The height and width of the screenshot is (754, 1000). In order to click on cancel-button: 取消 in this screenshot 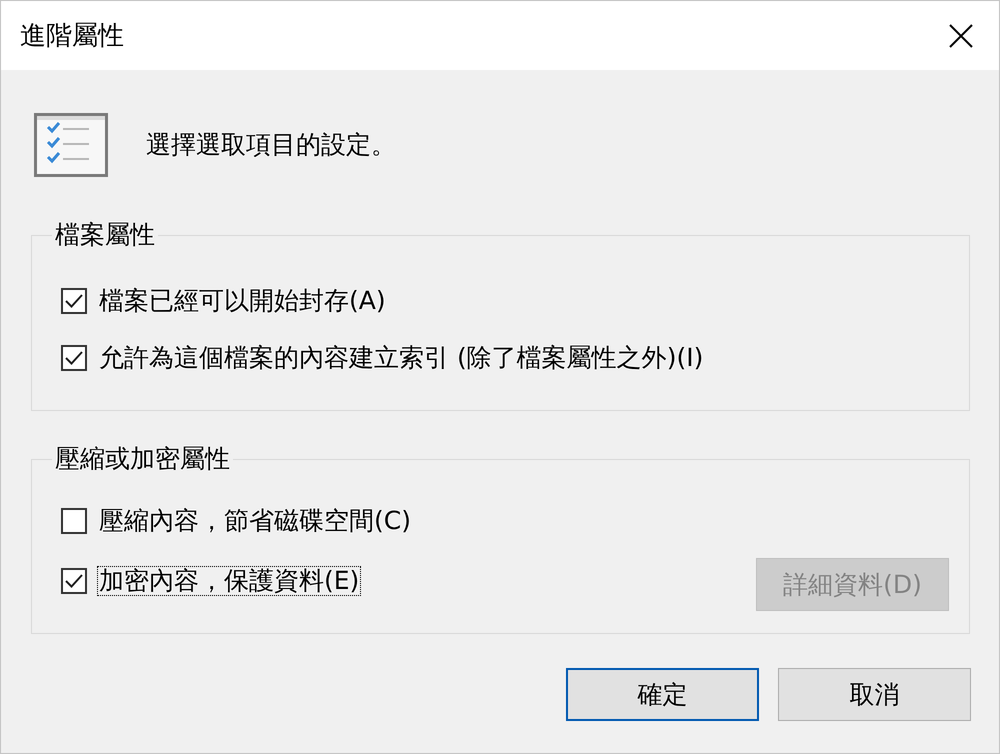, I will do `click(874, 694)`.